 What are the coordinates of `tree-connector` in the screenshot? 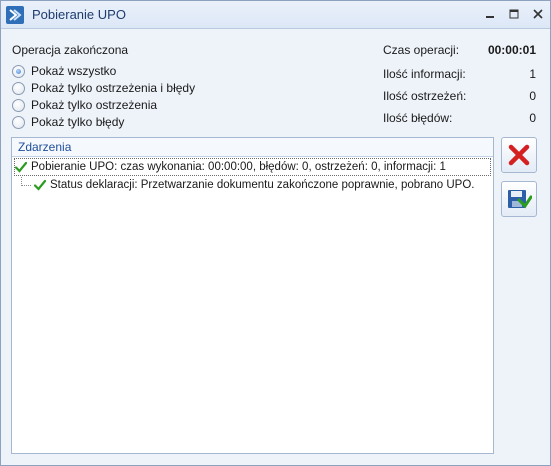 It's located at (26, 185).